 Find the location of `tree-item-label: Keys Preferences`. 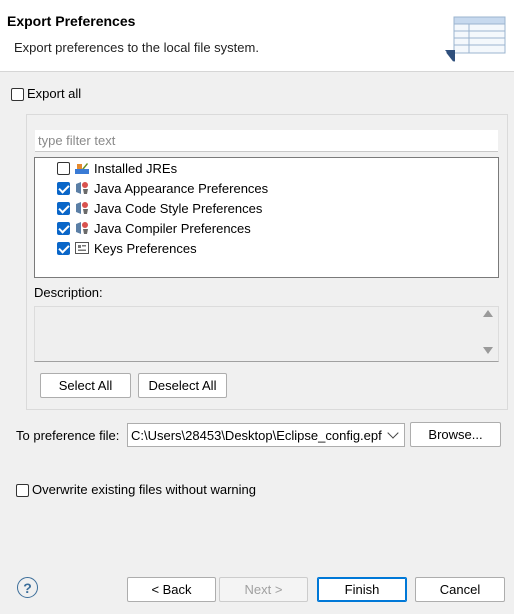

tree-item-label: Keys Preferences is located at coordinates (145, 248).